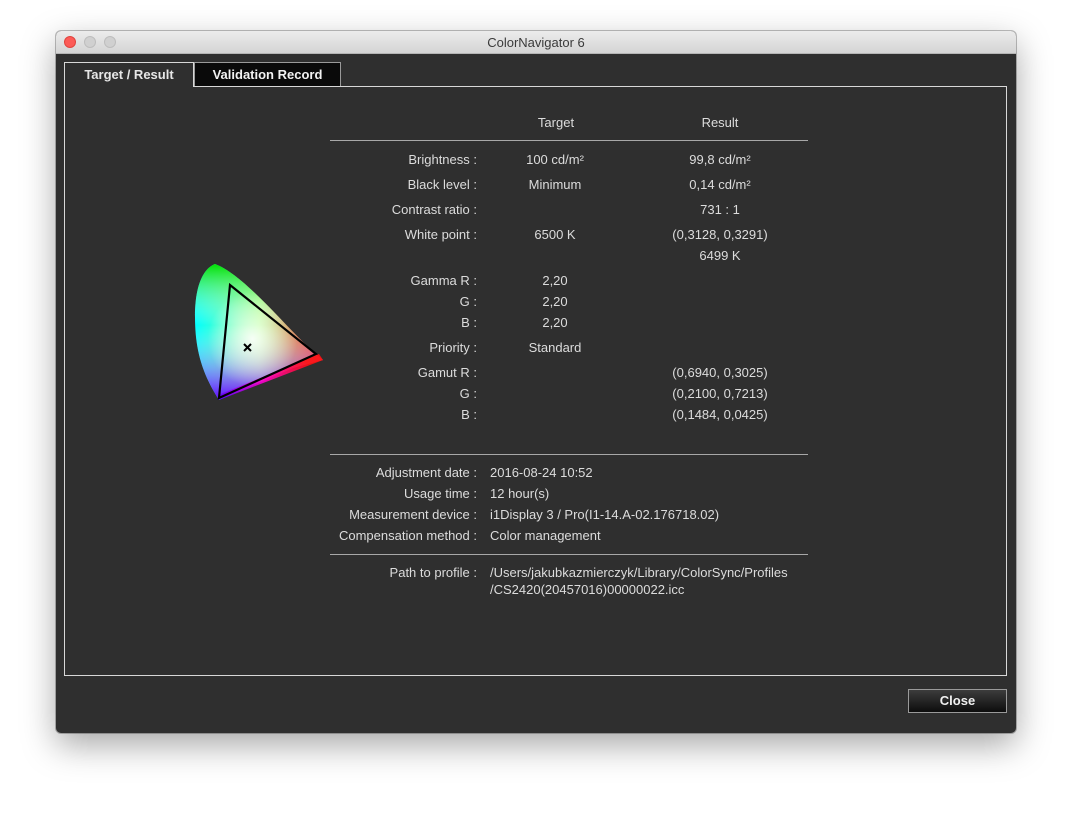 This screenshot has width=1072, height=814. Describe the element at coordinates (442, 159) in the screenshot. I see `row-label: Brightness :` at that location.